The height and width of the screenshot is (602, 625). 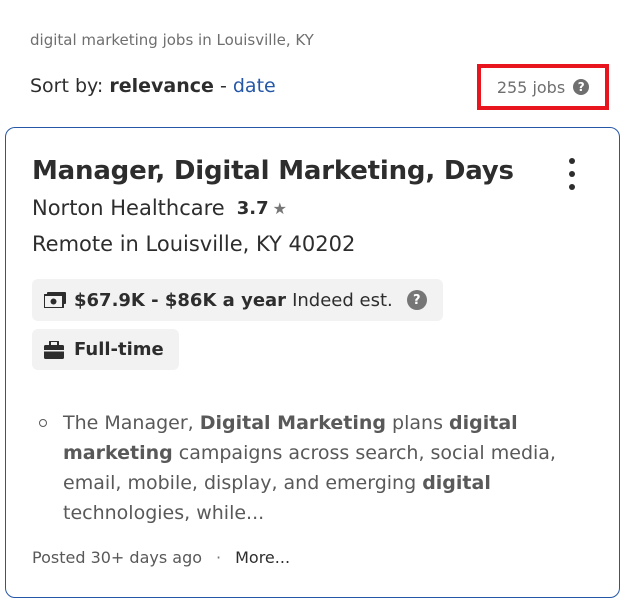 What do you see at coordinates (180, 300) in the screenshot?
I see `salary-value: $67.9K - $86K a year` at bounding box center [180, 300].